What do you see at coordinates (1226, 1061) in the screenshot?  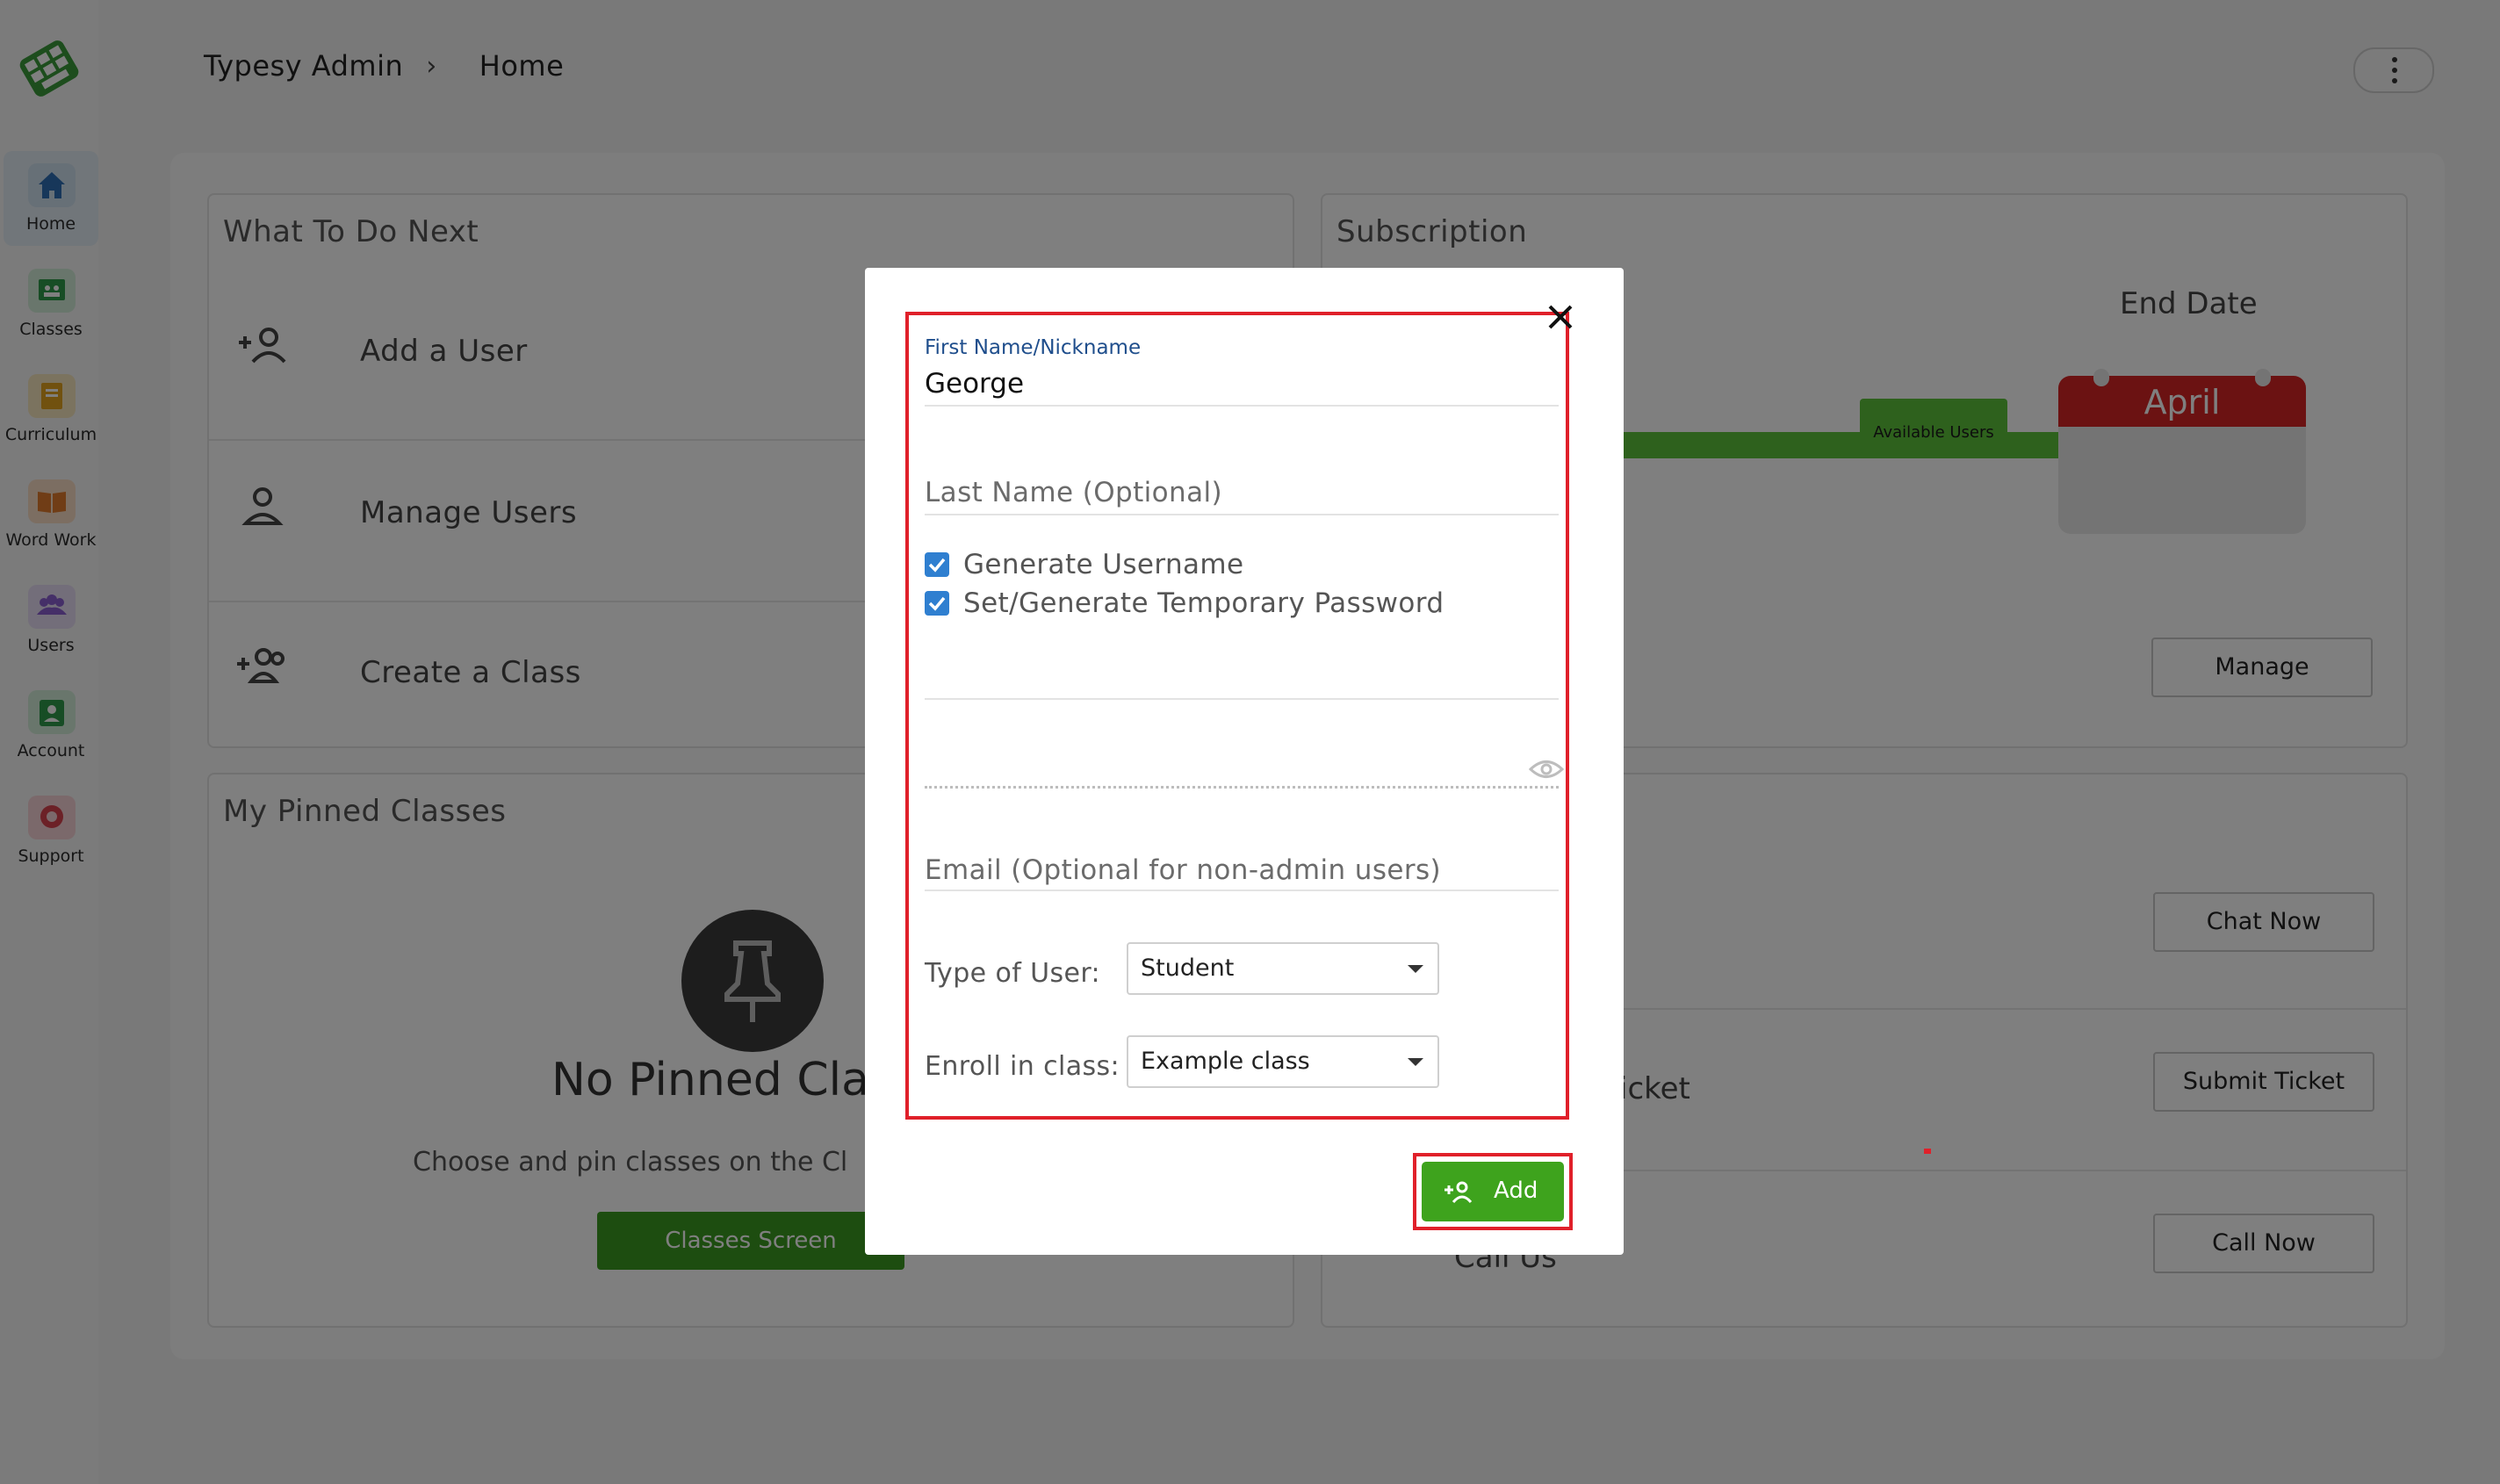 I see `enroll-class-value: Example class` at bounding box center [1226, 1061].